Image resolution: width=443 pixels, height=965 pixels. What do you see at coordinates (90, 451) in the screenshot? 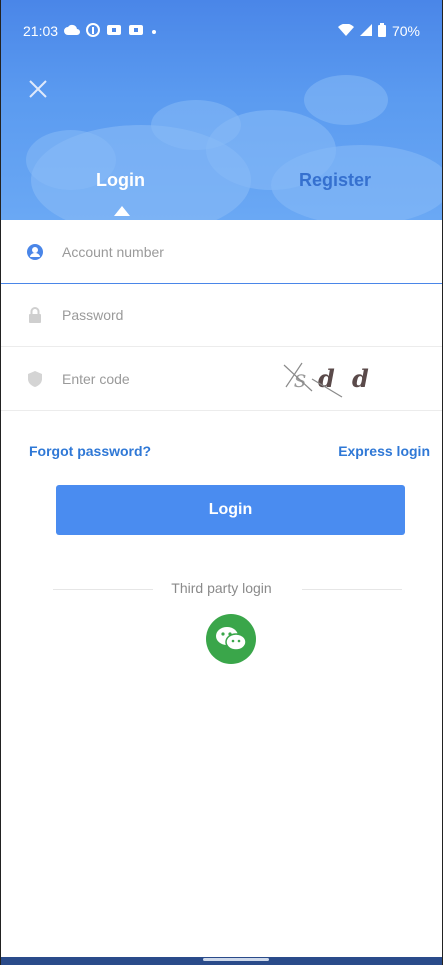
I see `forgot-password-link: Forgot password?` at bounding box center [90, 451].